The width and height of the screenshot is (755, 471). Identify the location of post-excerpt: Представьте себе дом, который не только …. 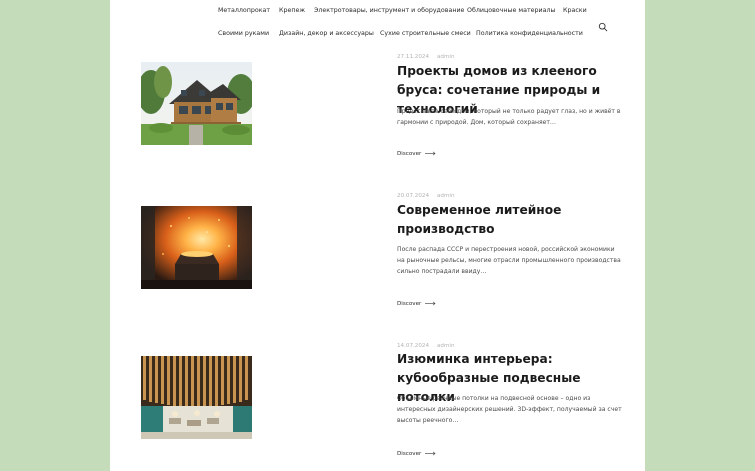
(509, 117).